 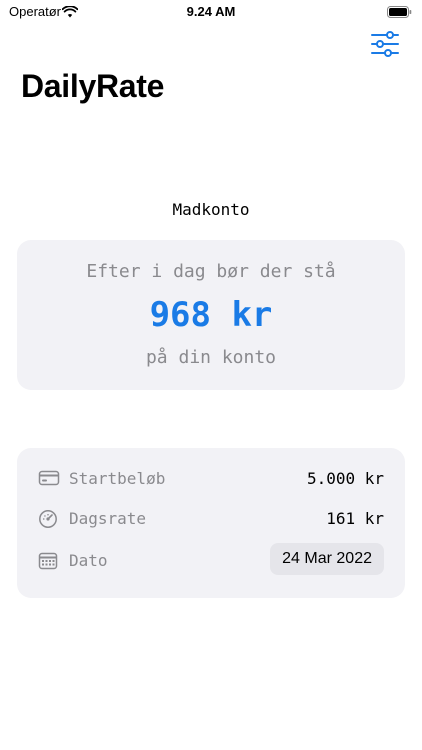 What do you see at coordinates (211, 357) in the screenshot?
I see `balance-caption-bottom: på din konto` at bounding box center [211, 357].